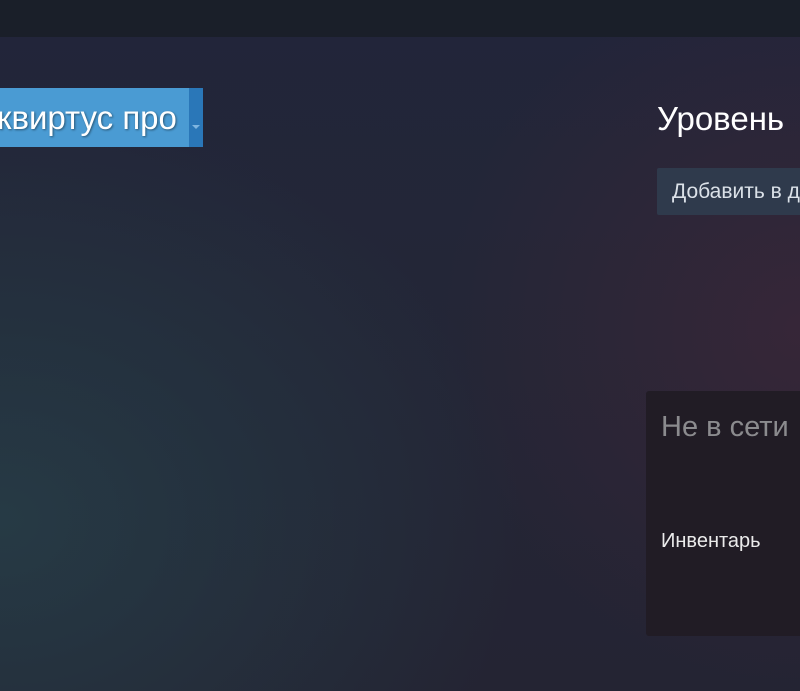  Describe the element at coordinates (195, 127) in the screenshot. I see `chevron-down-icon` at that location.